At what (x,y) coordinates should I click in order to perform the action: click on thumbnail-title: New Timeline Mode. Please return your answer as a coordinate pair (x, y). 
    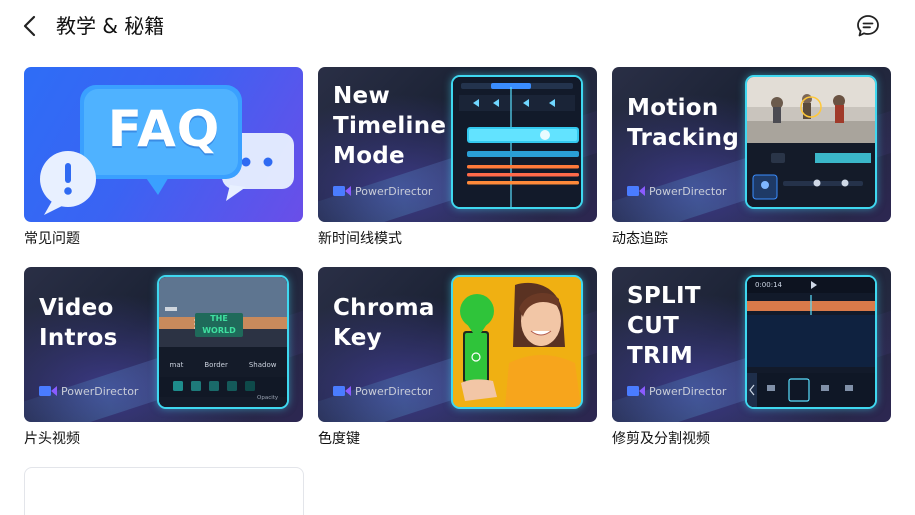
    Looking at the image, I should click on (390, 126).